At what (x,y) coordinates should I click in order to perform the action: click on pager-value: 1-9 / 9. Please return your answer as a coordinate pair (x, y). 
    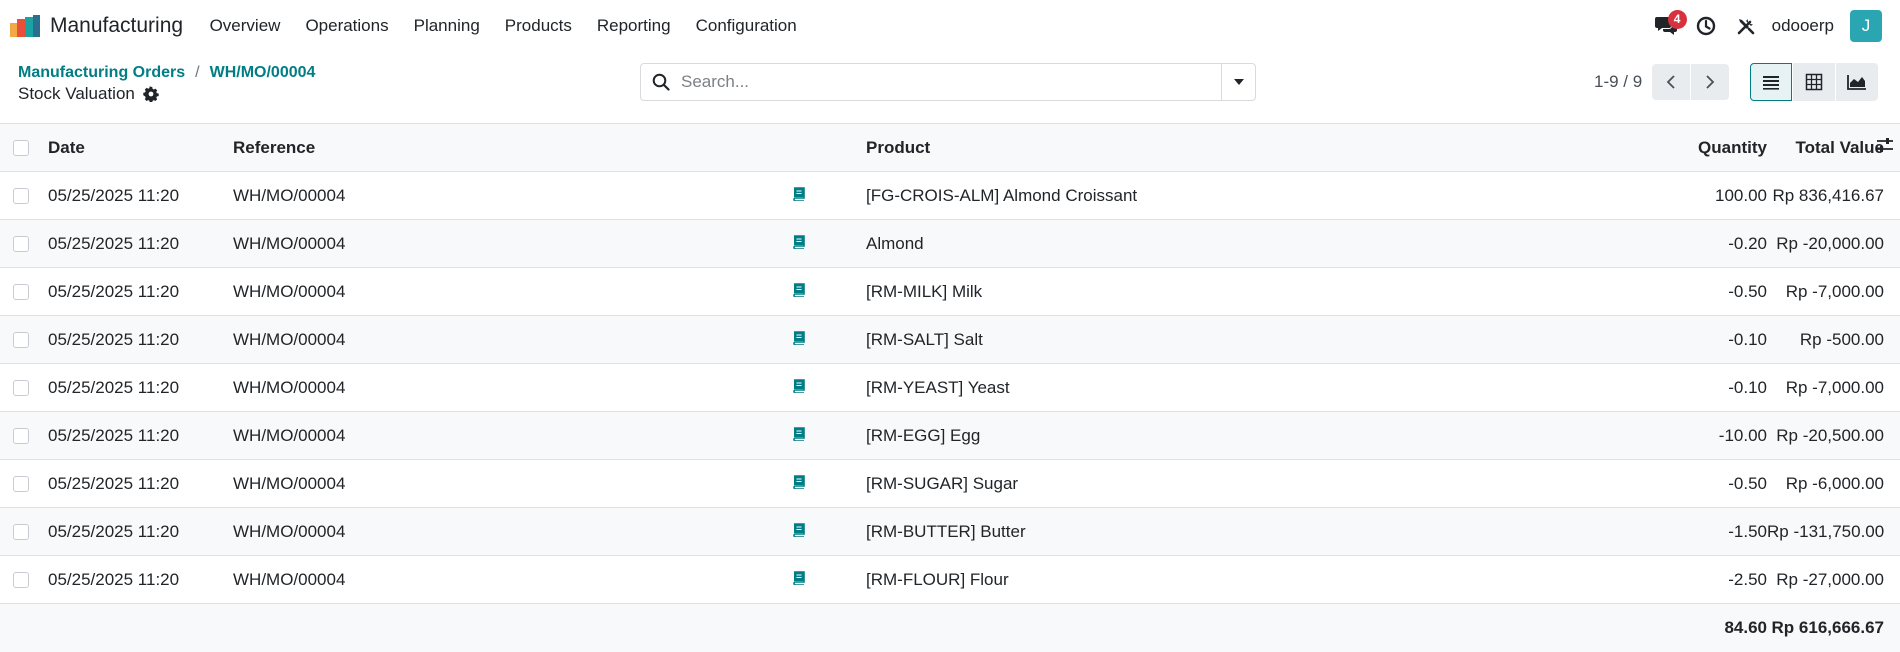
    Looking at the image, I should click on (1618, 82).